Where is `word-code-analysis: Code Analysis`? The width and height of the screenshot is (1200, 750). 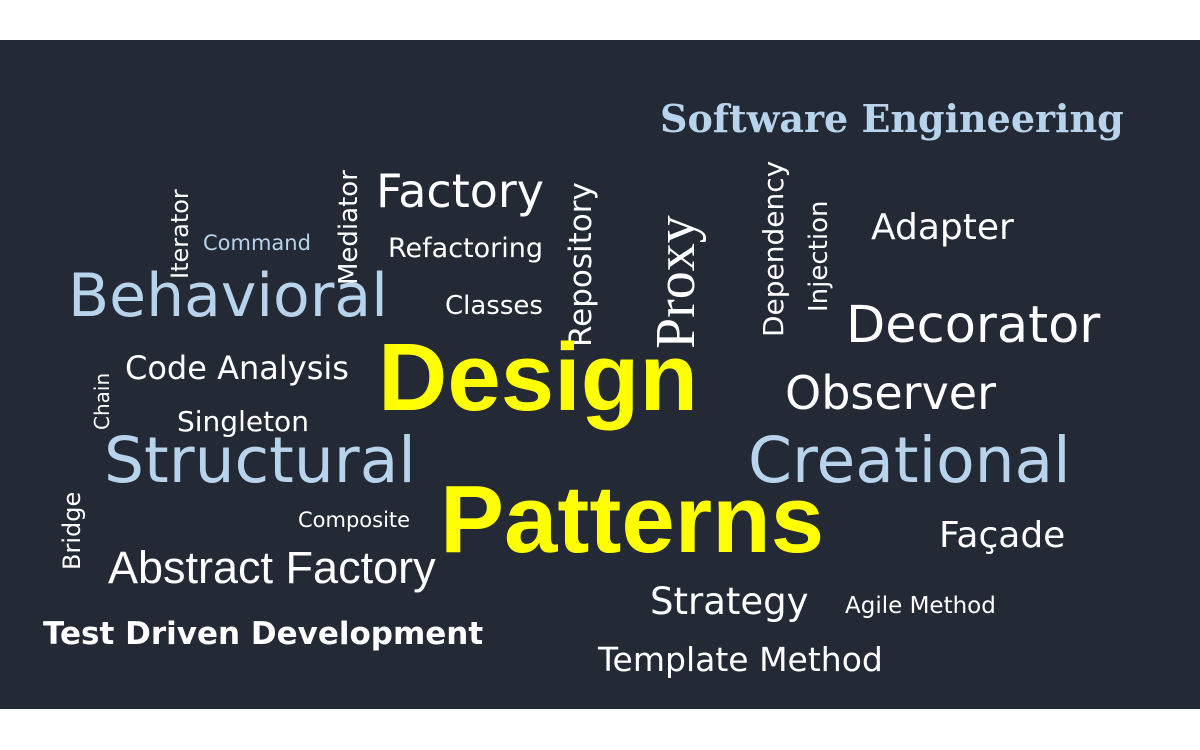 word-code-analysis: Code Analysis is located at coordinates (237, 368).